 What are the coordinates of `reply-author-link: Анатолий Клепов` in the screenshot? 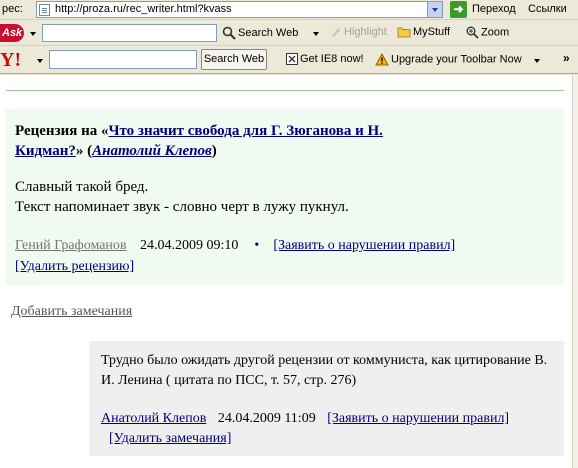 It's located at (153, 418).